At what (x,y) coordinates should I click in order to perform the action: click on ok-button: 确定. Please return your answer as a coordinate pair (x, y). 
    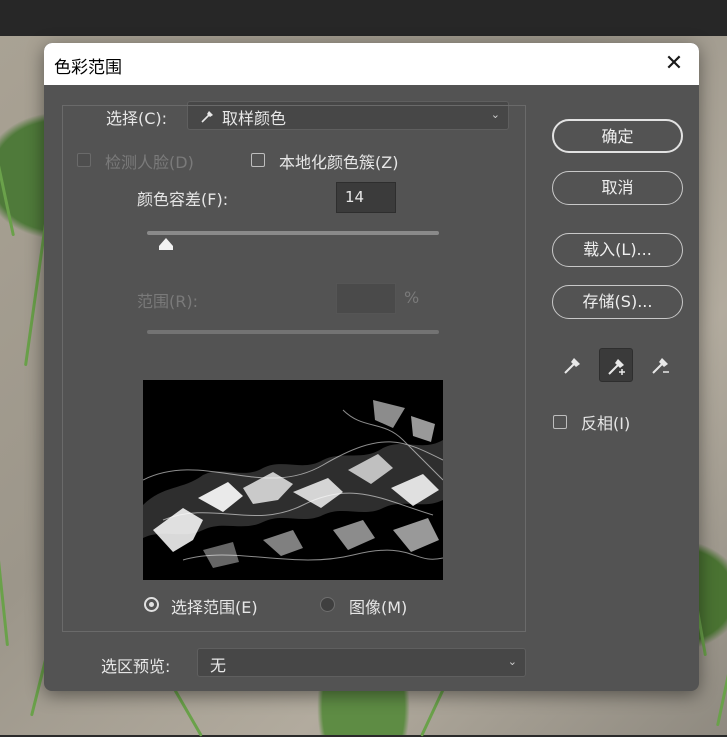
    Looking at the image, I should click on (617, 136).